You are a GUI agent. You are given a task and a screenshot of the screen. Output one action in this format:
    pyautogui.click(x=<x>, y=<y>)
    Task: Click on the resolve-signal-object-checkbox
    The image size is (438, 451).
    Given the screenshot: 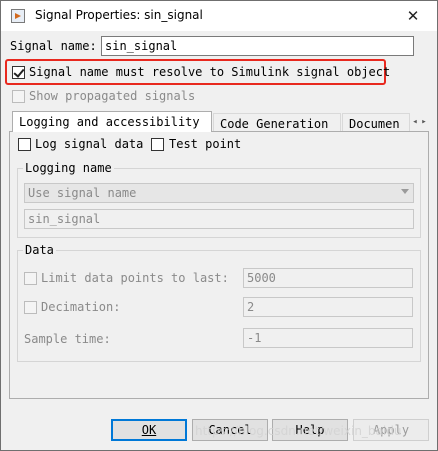 What is the action you would take?
    pyautogui.click(x=18, y=72)
    